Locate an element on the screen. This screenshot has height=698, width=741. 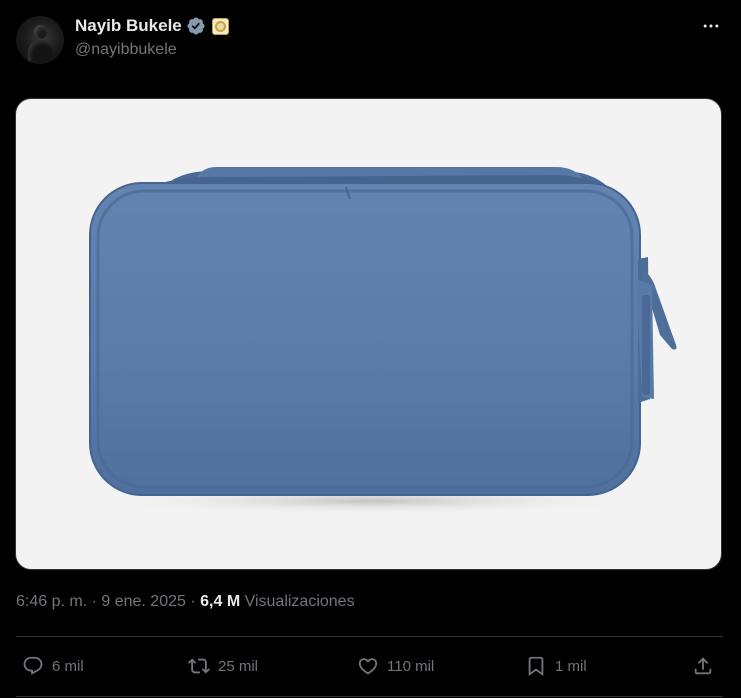
bookmark-icon is located at coordinates (536, 666).